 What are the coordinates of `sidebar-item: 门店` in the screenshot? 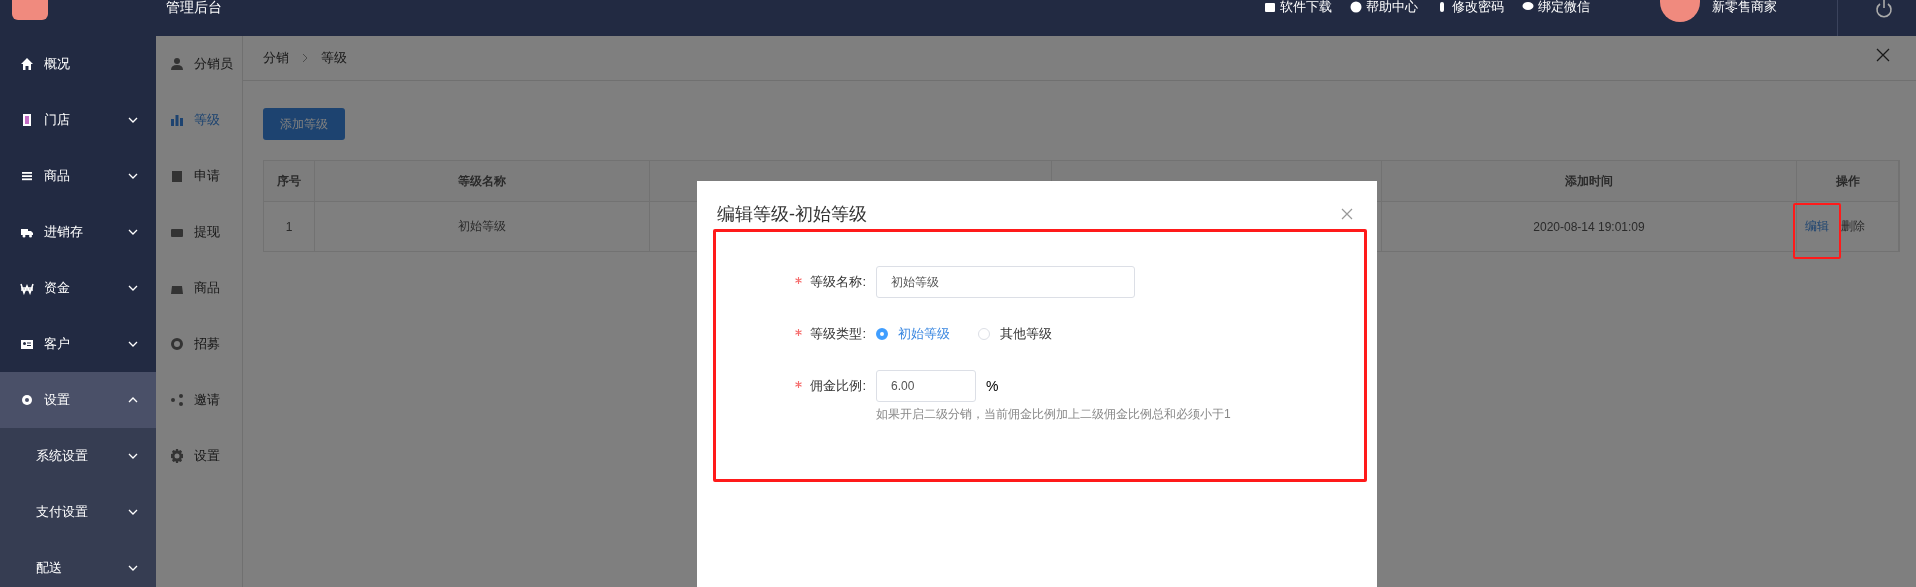 It's located at (78, 120).